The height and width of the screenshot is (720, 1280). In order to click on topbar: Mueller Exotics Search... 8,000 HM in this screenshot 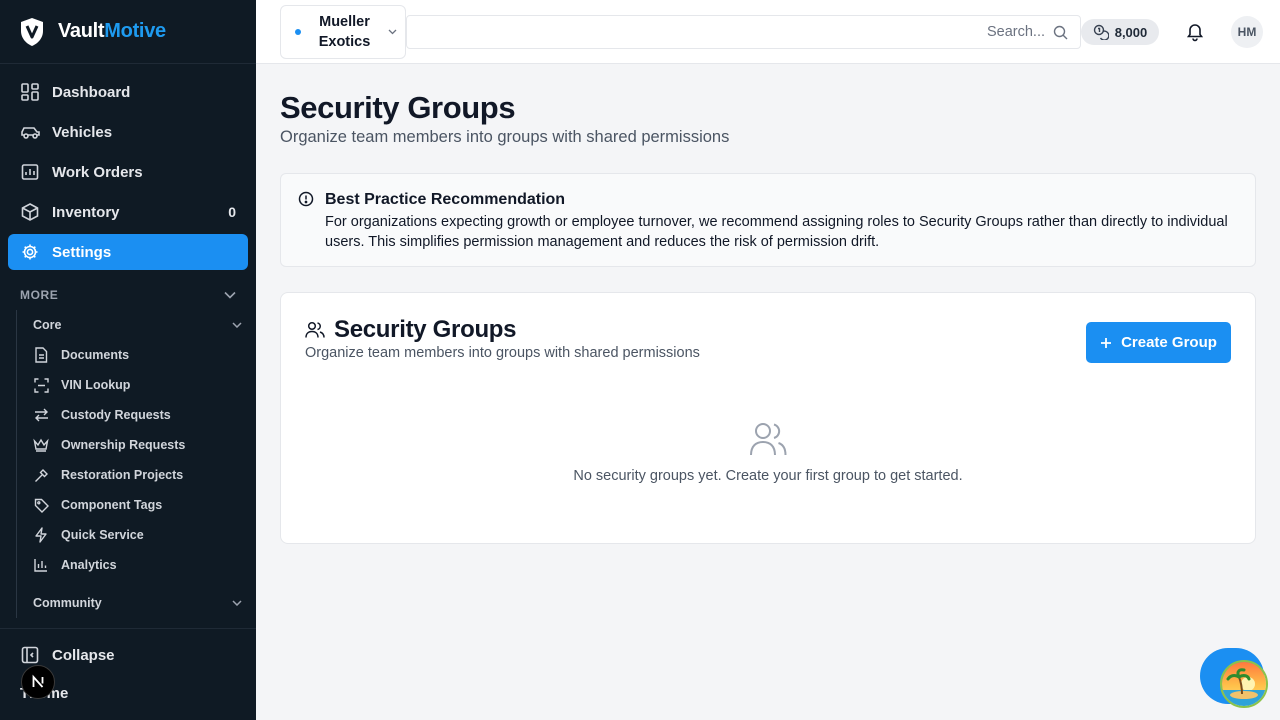, I will do `click(768, 32)`.